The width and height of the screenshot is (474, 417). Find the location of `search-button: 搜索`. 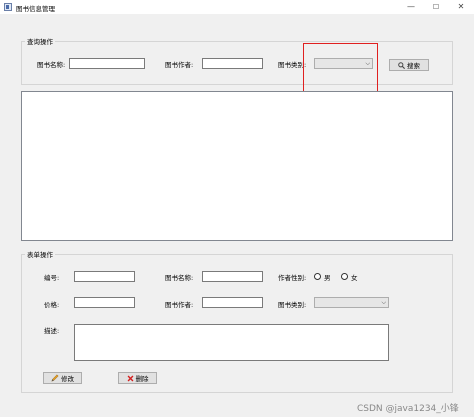

search-button: 搜索 is located at coordinates (409, 65).